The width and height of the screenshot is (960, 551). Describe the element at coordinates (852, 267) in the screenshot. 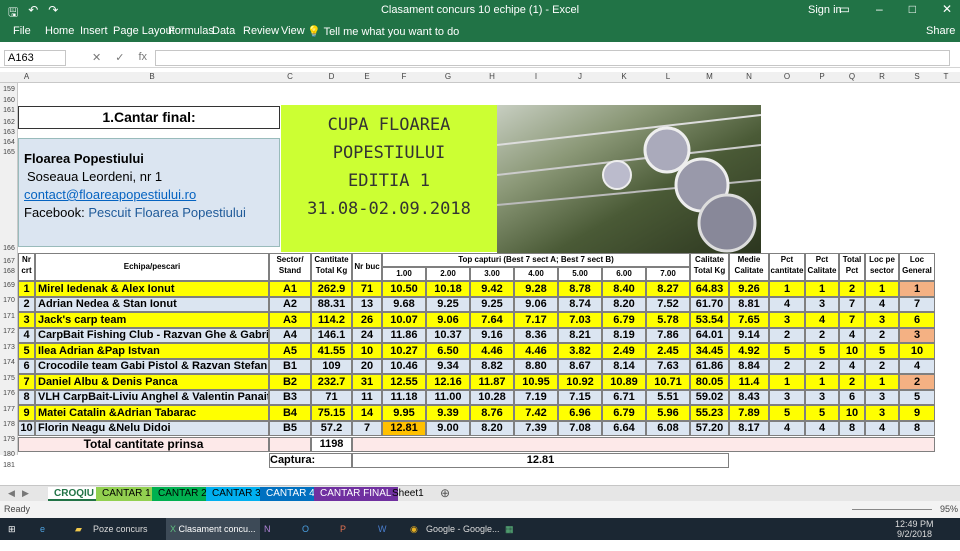

I see `header-total-pct: Total Pct` at that location.